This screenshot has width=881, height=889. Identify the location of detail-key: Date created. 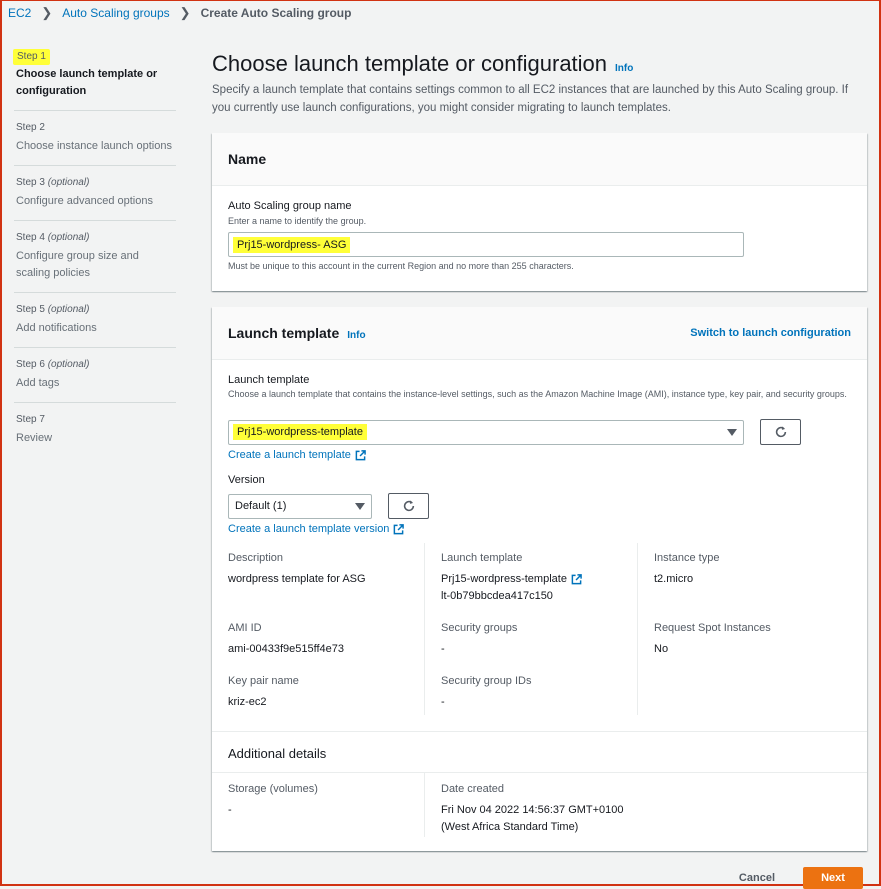
(472, 789).